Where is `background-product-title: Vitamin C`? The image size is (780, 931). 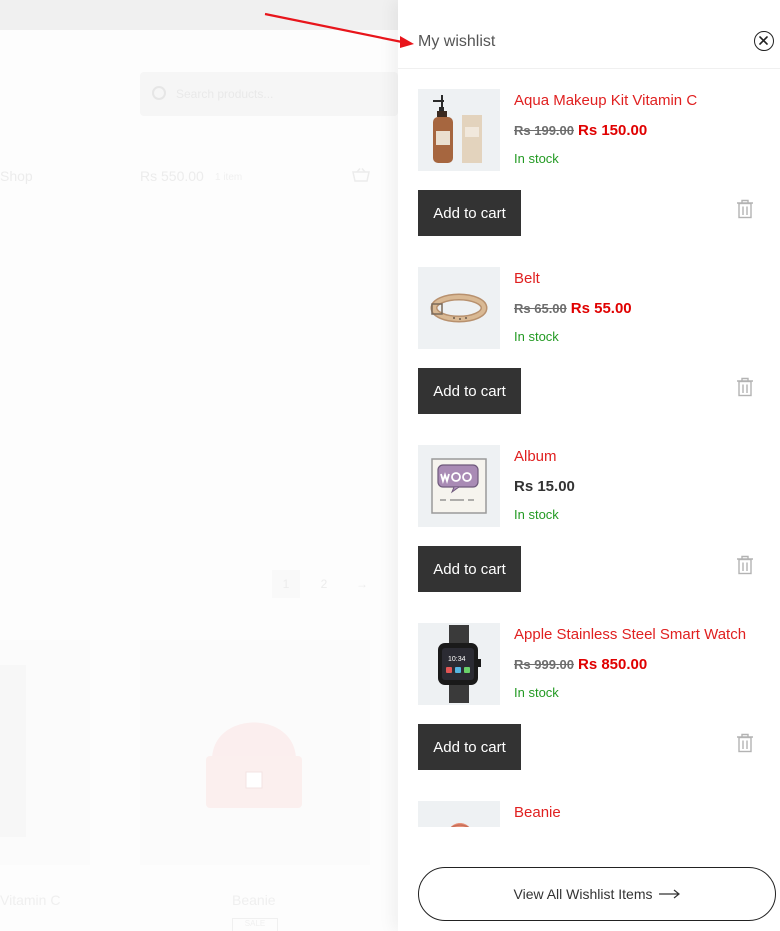 background-product-title: Vitamin C is located at coordinates (30, 900).